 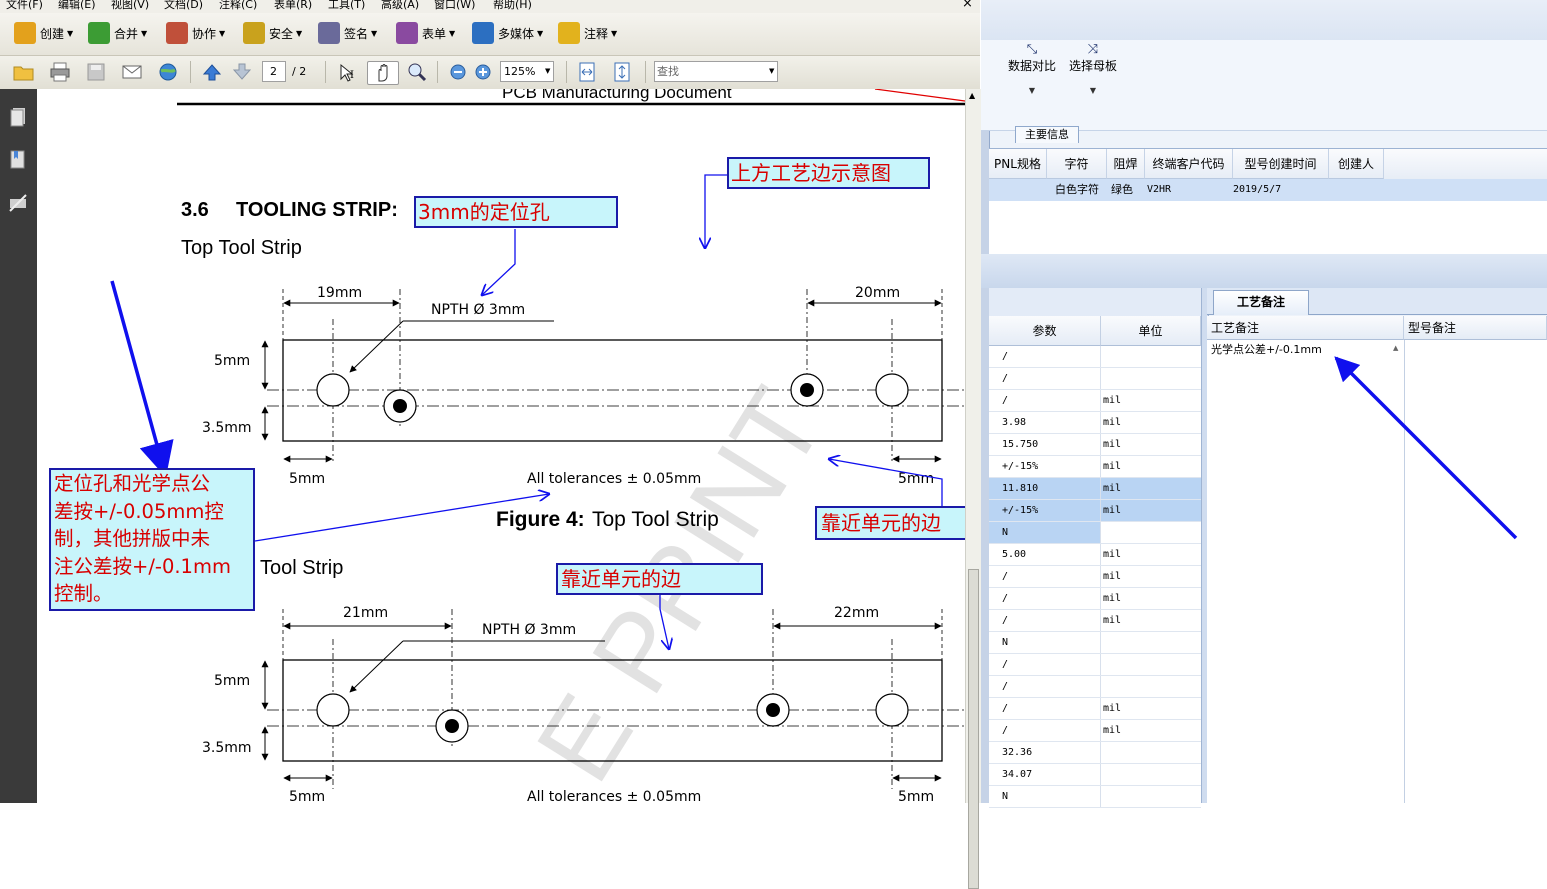 What do you see at coordinates (24, 72) in the screenshot?
I see `open-folder-icon` at bounding box center [24, 72].